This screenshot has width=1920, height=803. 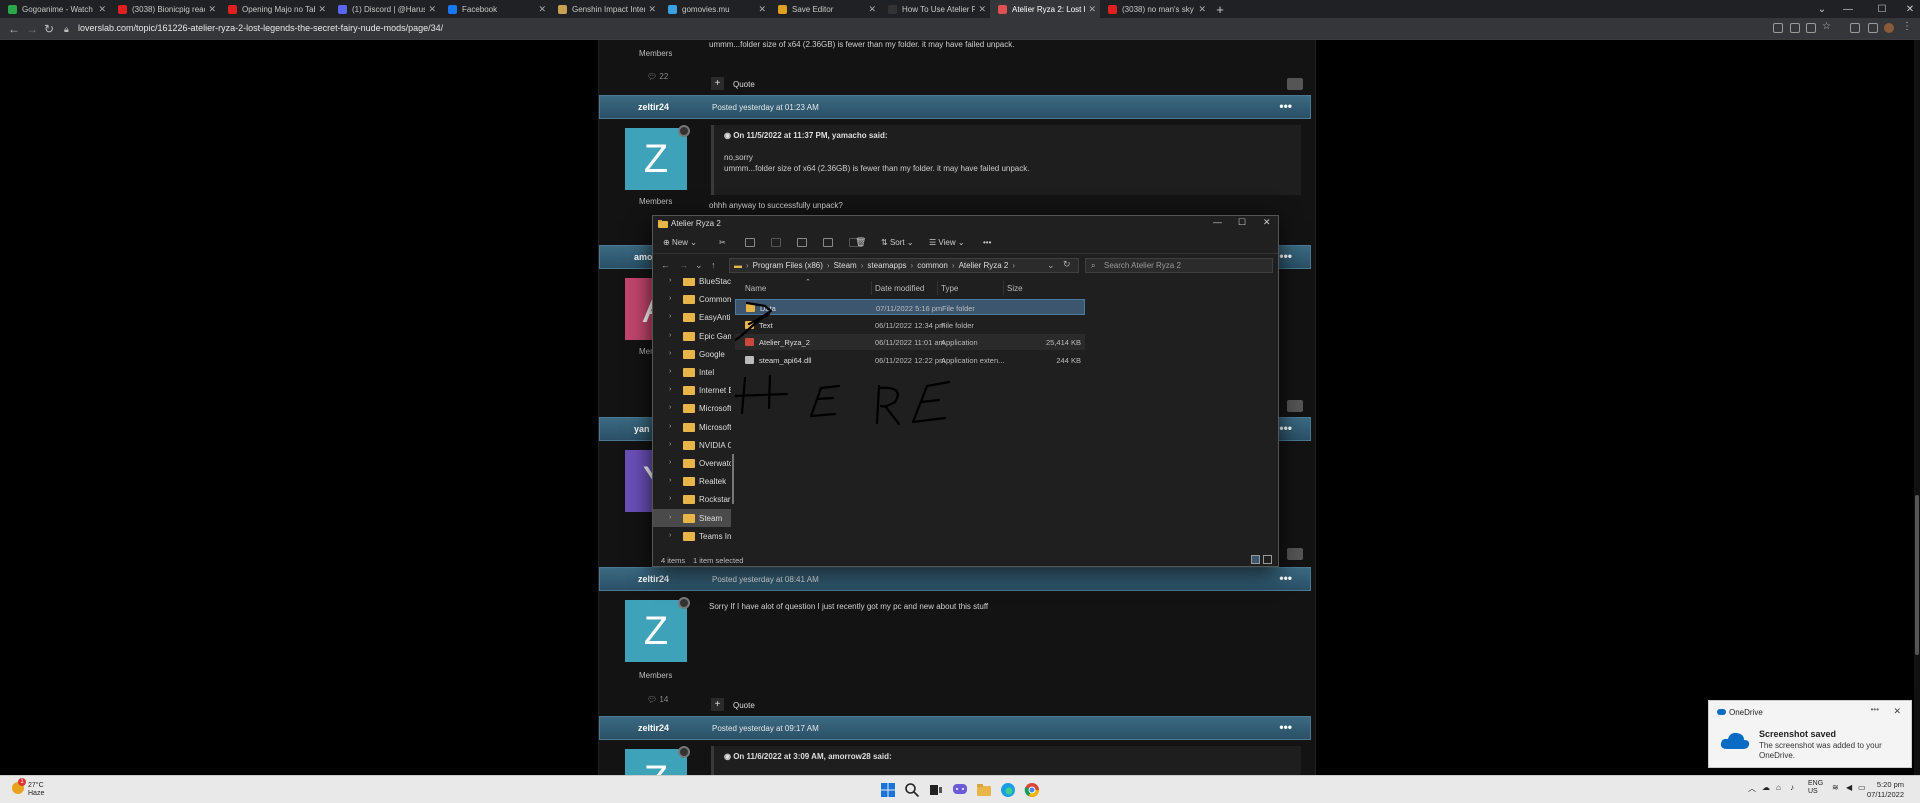 What do you see at coordinates (776, 242) in the screenshot?
I see `paste-icon` at bounding box center [776, 242].